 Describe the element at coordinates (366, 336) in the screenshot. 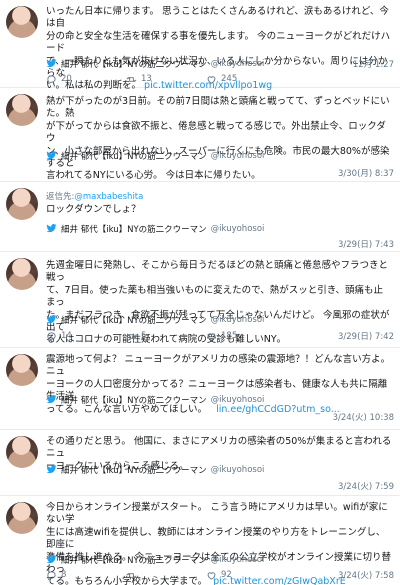

I see `tweet-timestamp: 3/29(日) 7:42` at that location.